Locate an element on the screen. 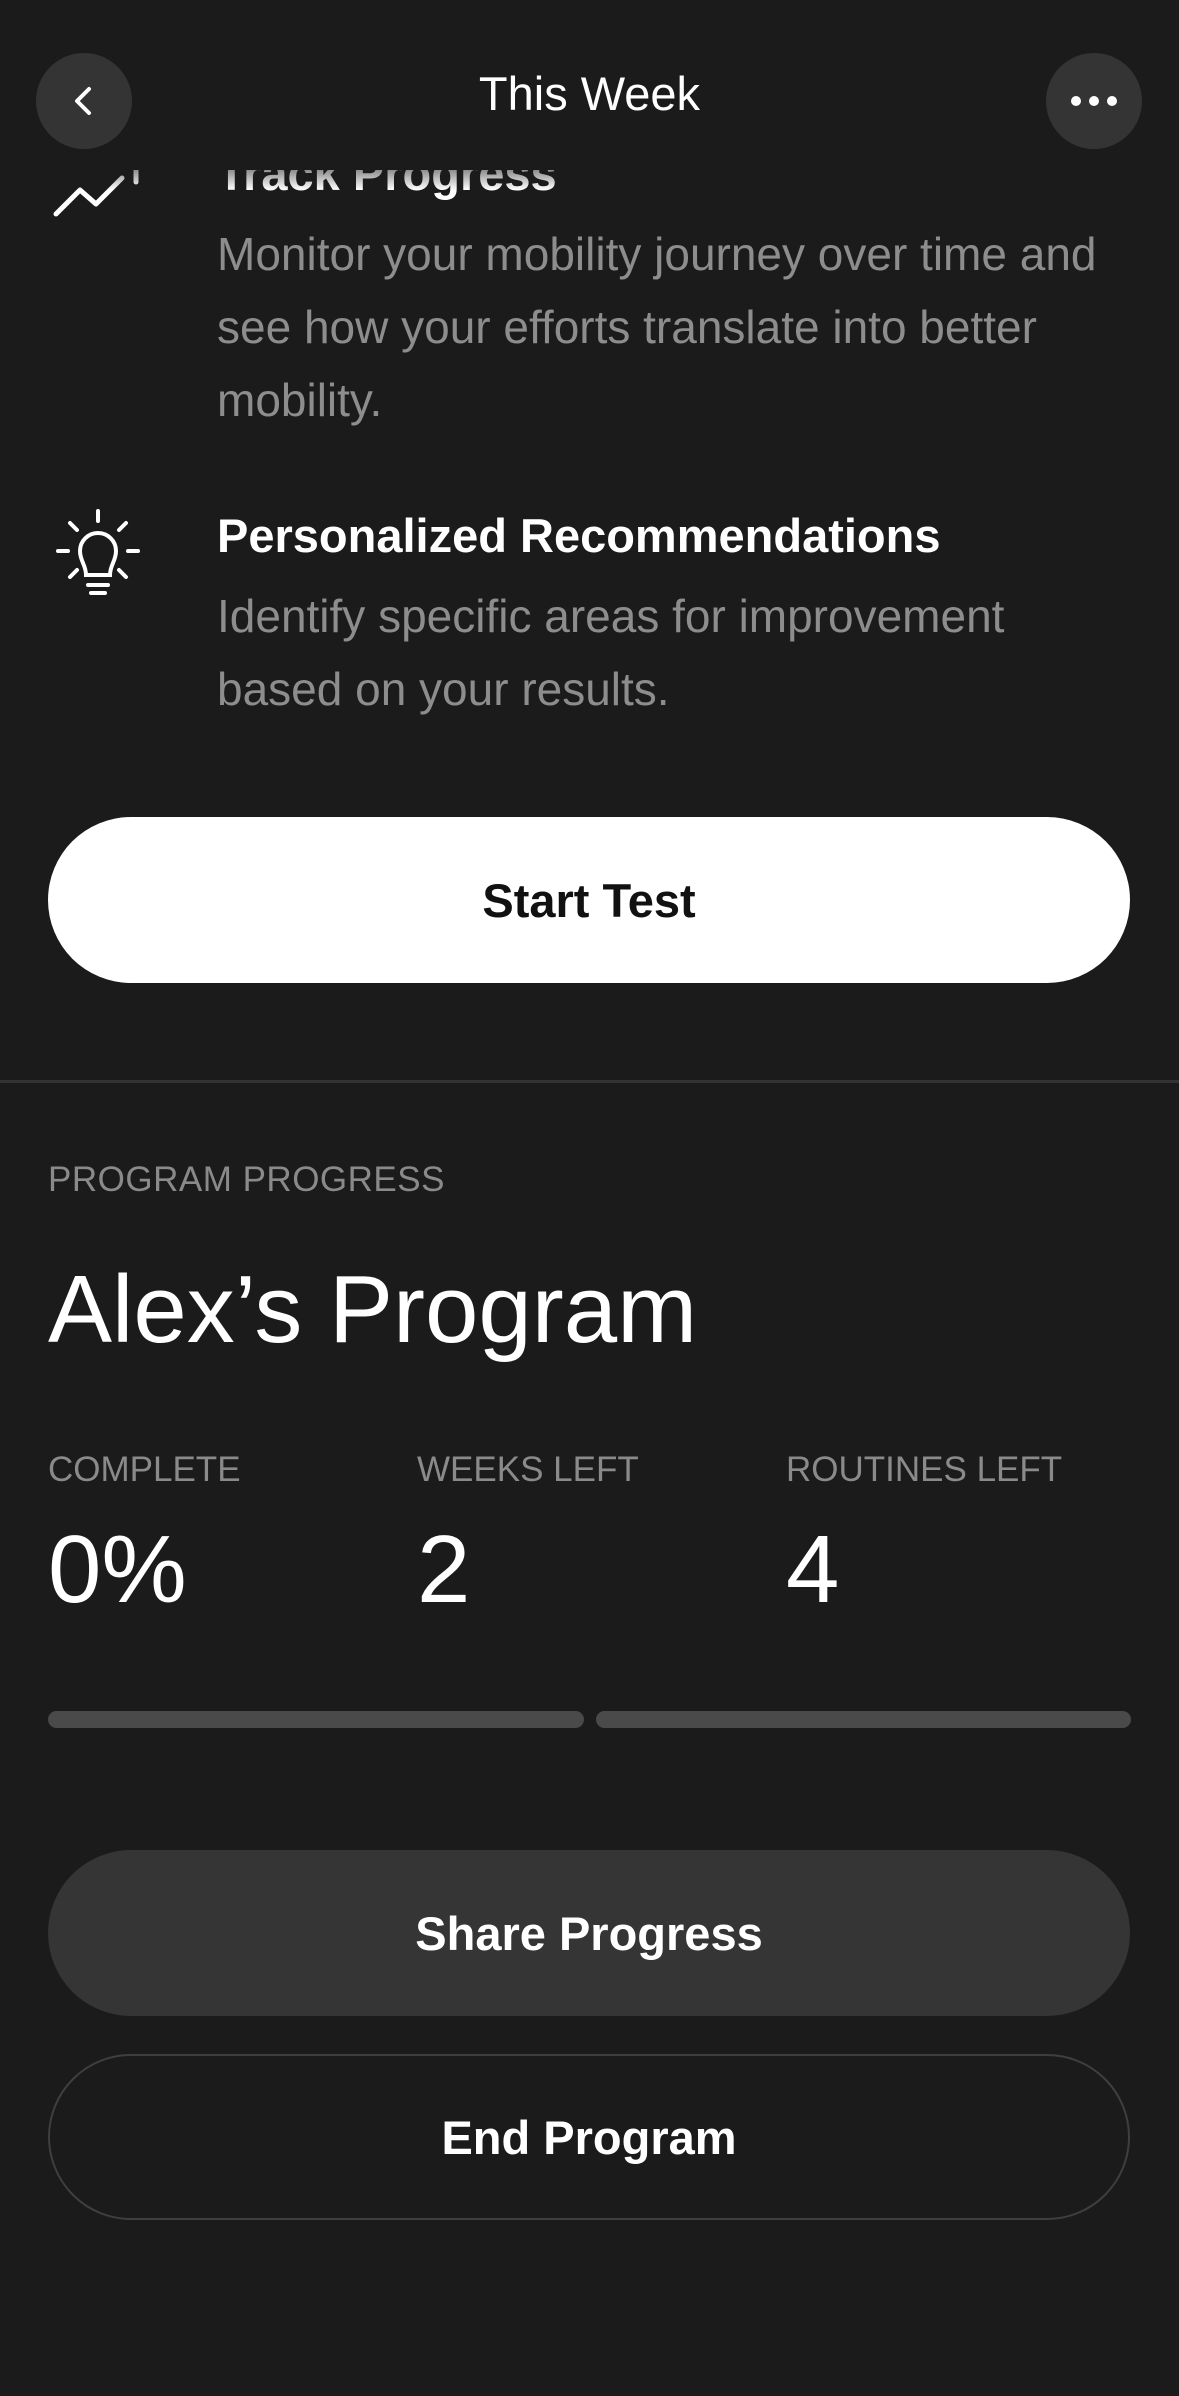  stat-label-weeks-left: WEEKS LEFT is located at coordinates (528, 1469).